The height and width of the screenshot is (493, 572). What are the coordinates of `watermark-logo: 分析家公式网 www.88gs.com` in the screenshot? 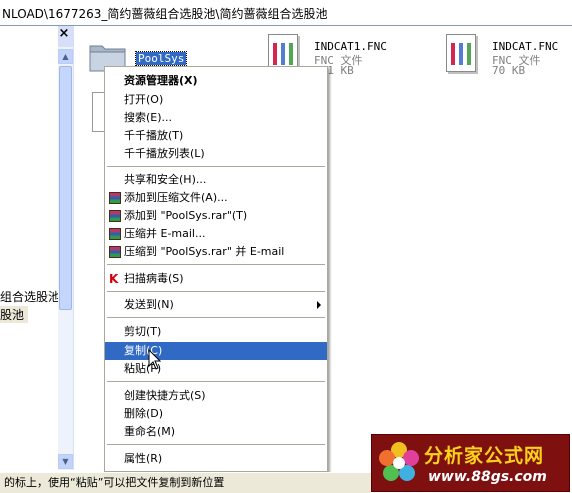 It's located at (470, 463).